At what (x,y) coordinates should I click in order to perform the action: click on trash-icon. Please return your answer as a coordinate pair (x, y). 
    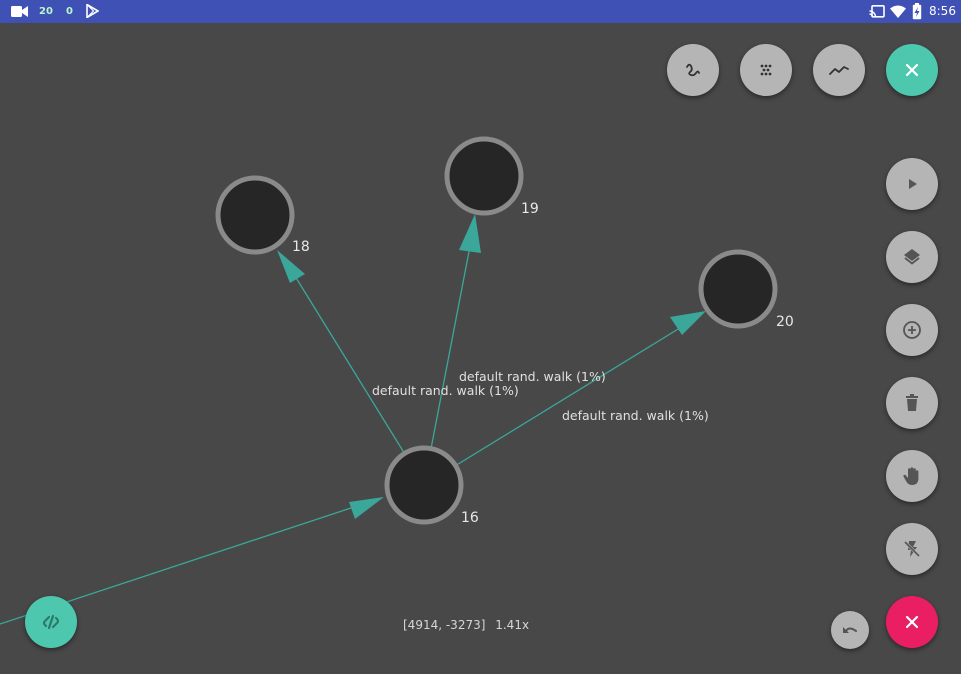
    Looking at the image, I should click on (912, 402).